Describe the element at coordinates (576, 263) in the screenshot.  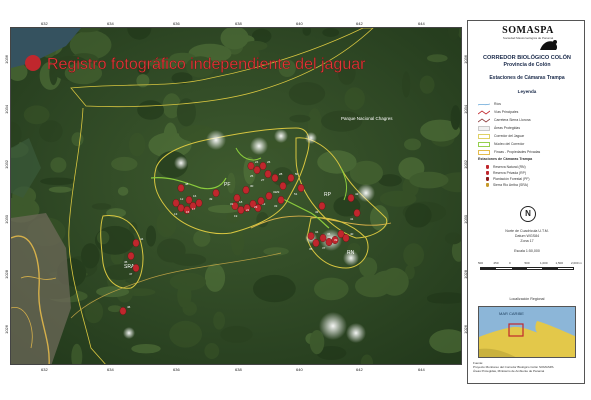
I see `scale-tick-label: 2,000 m` at that location.